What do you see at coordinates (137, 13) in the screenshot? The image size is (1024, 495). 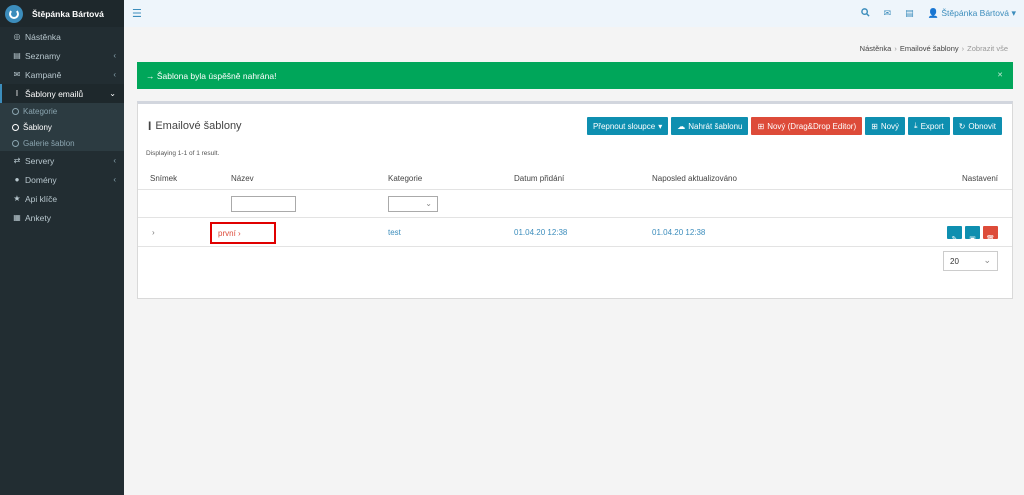 I see `hamburger-menu-icon: ☰` at bounding box center [137, 13].